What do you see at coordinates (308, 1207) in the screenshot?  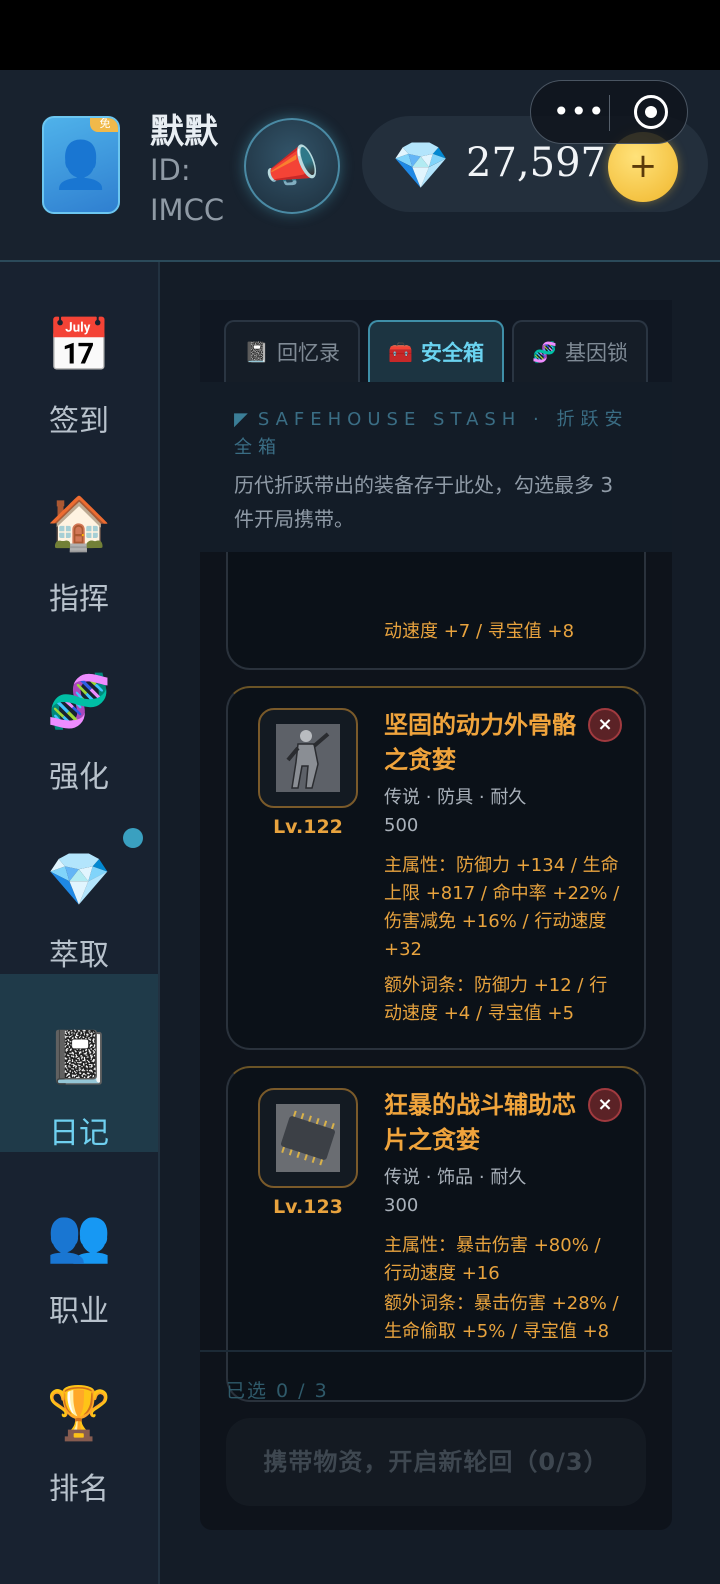 I see `item-level: Lv.123` at bounding box center [308, 1207].